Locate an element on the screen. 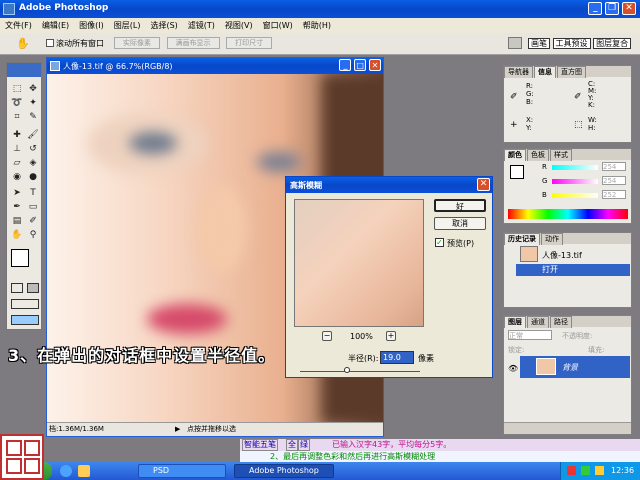 This screenshot has height=480, width=640. stamp-tool-icon: ⊥ is located at coordinates (17, 149).